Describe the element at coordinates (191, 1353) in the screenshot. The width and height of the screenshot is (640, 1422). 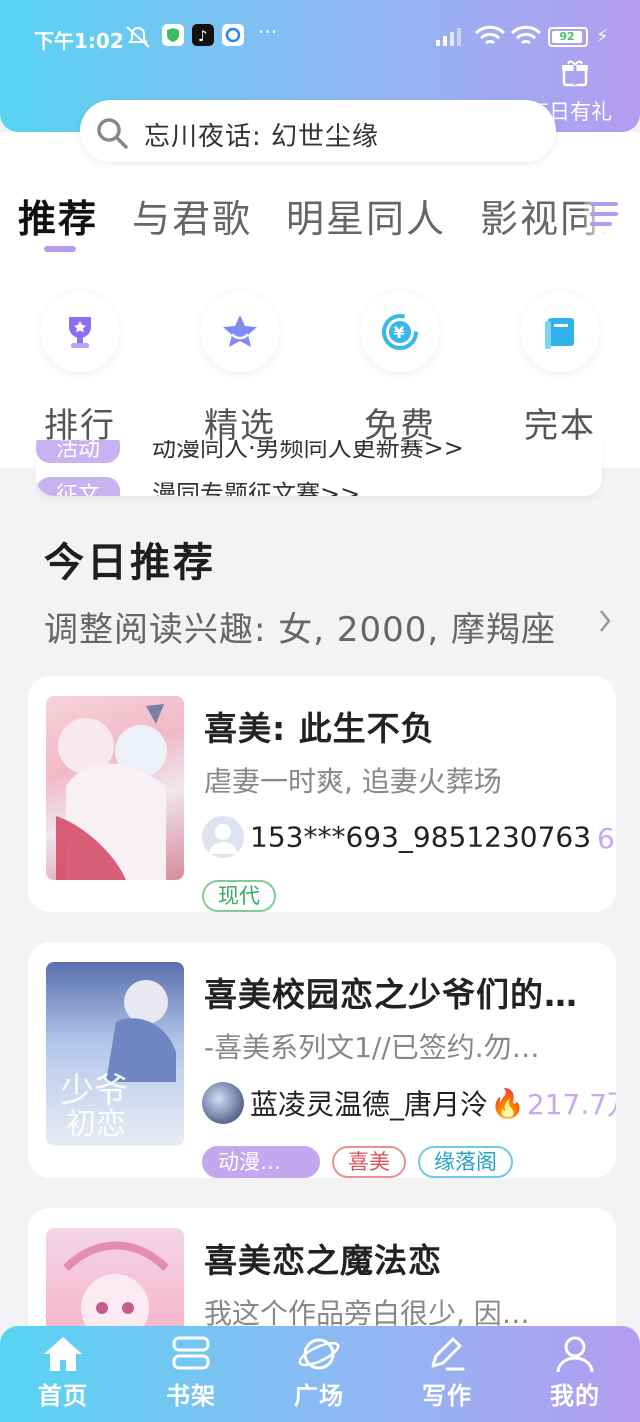
I see `bookshelf-icon` at that location.